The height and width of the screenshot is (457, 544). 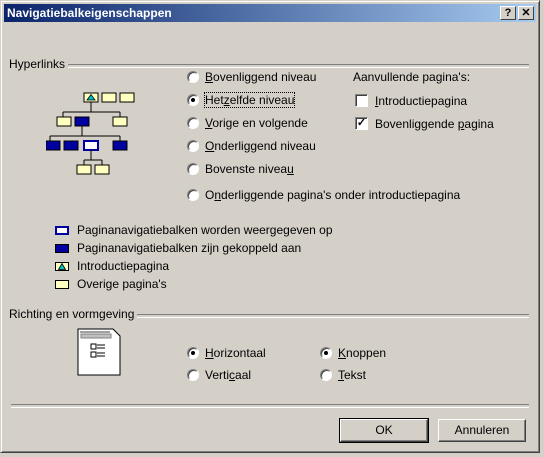 What do you see at coordinates (62, 284) in the screenshot?
I see `legend-page-swatch` at bounding box center [62, 284].